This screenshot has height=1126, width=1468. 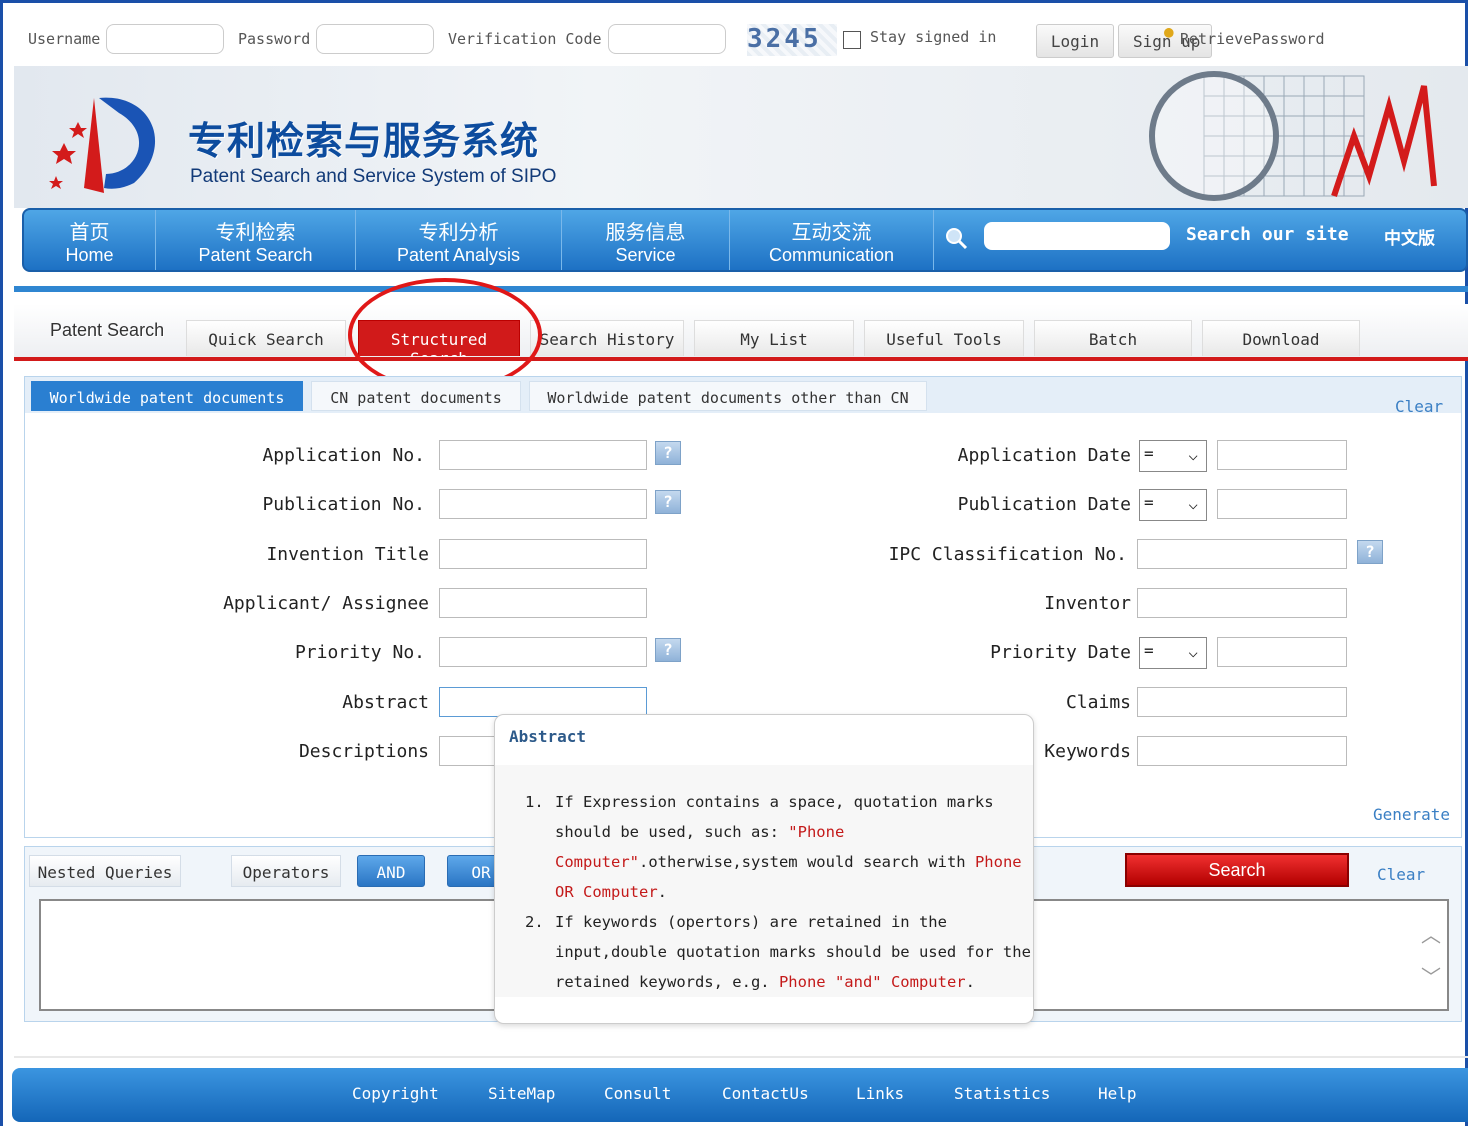 What do you see at coordinates (525, 39) in the screenshot?
I see `verification-label: Verification Code` at bounding box center [525, 39].